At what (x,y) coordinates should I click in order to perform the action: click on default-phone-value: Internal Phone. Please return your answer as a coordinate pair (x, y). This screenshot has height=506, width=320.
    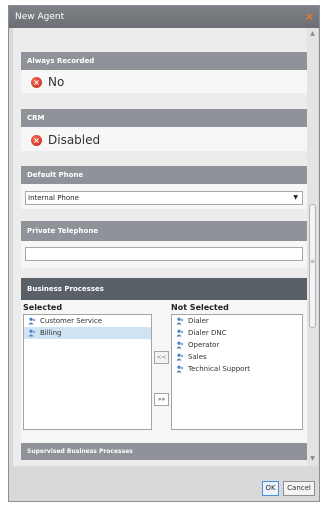
    Looking at the image, I should click on (53, 198).